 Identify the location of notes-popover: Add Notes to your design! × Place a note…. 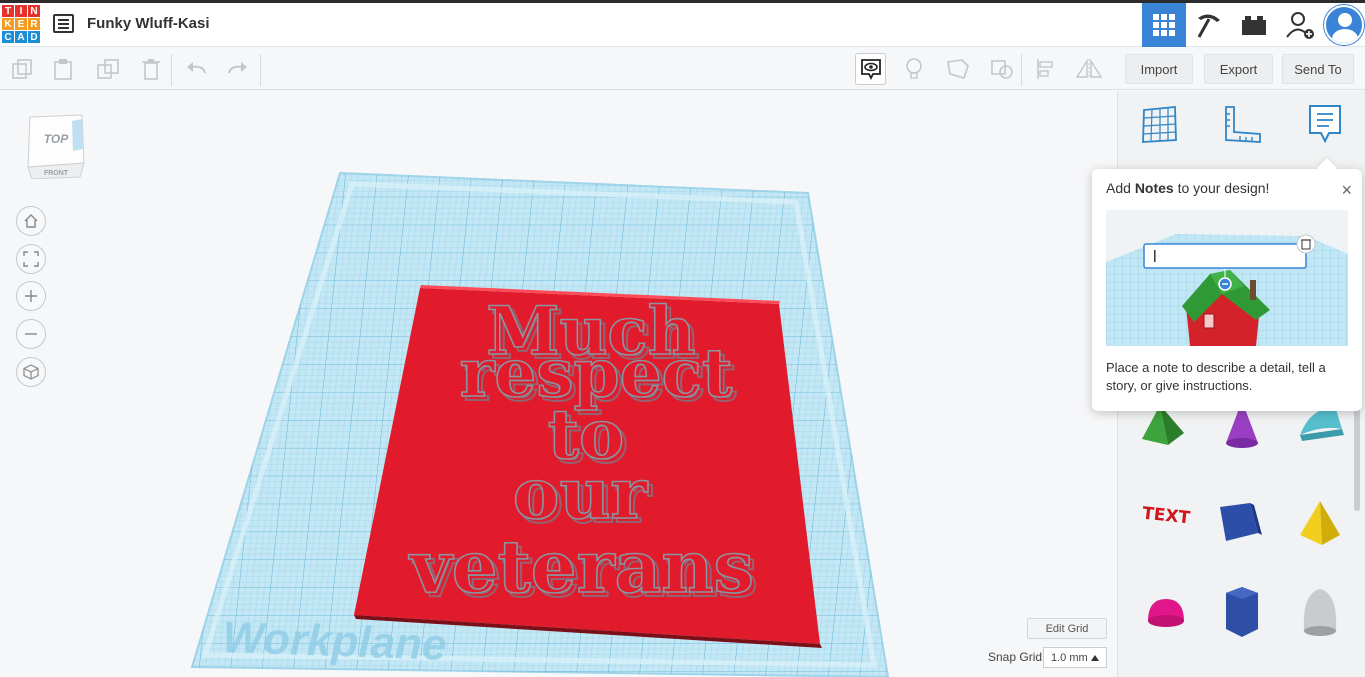
(1227, 290).